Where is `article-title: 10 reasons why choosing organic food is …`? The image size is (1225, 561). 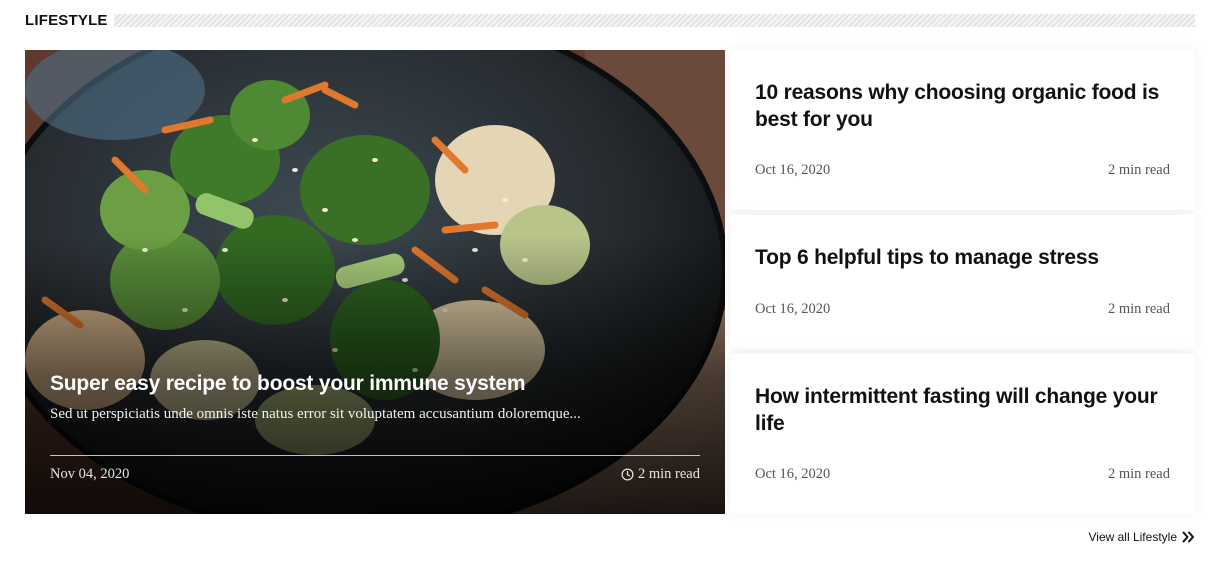
article-title: 10 reasons why choosing organic food is … is located at coordinates (964, 106).